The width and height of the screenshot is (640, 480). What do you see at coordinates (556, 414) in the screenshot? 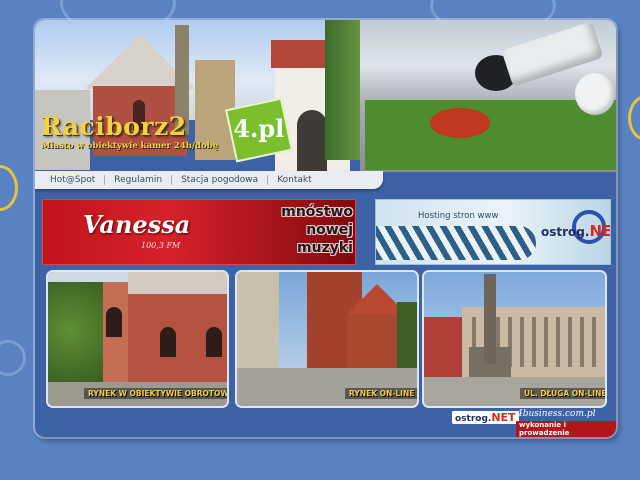
I see `footer-4business-link: 4business.com.pl` at bounding box center [556, 414].